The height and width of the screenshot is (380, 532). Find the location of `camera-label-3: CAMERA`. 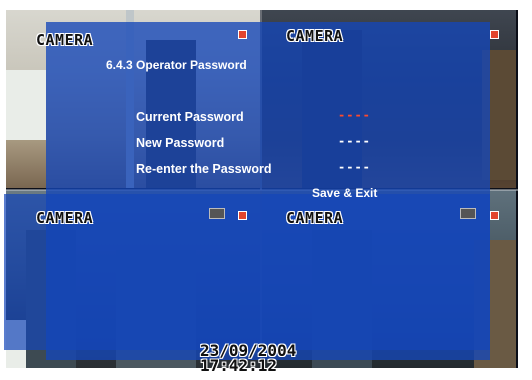

camera-label-3: CAMERA is located at coordinates (65, 218).